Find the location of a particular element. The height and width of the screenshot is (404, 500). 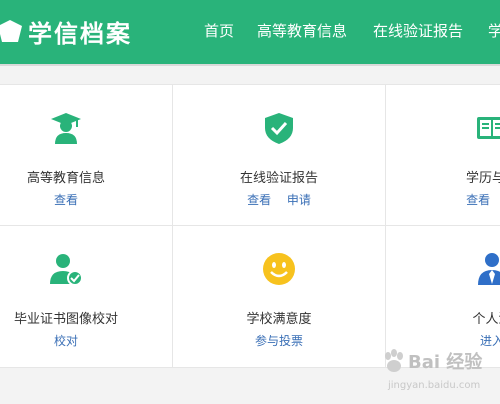

card-title: 学历与成 is located at coordinates (482, 178).